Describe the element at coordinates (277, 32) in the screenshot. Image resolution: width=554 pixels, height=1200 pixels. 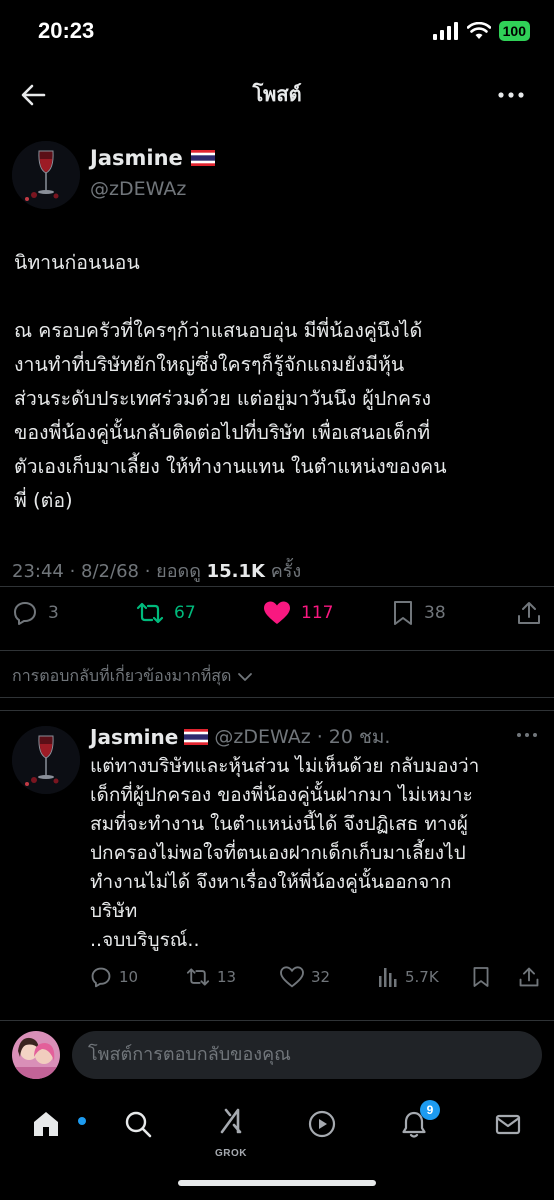
I see `status-bar: 20:23 100` at that location.